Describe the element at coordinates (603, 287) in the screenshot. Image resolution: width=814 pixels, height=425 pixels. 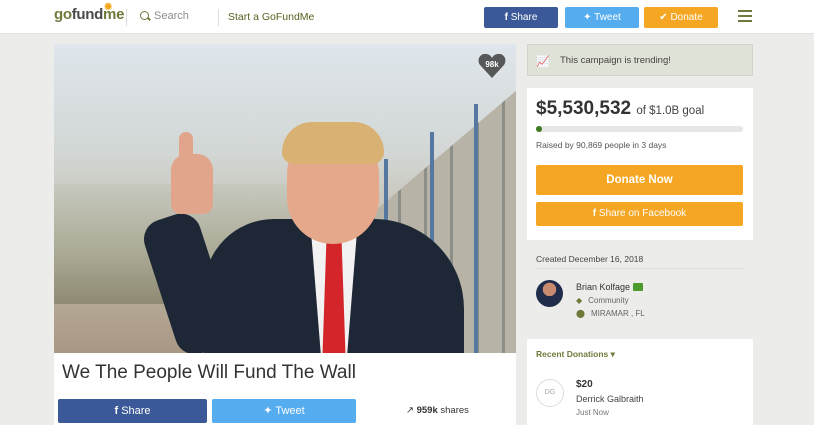
I see `organizer-name: Brian Kolfage` at that location.